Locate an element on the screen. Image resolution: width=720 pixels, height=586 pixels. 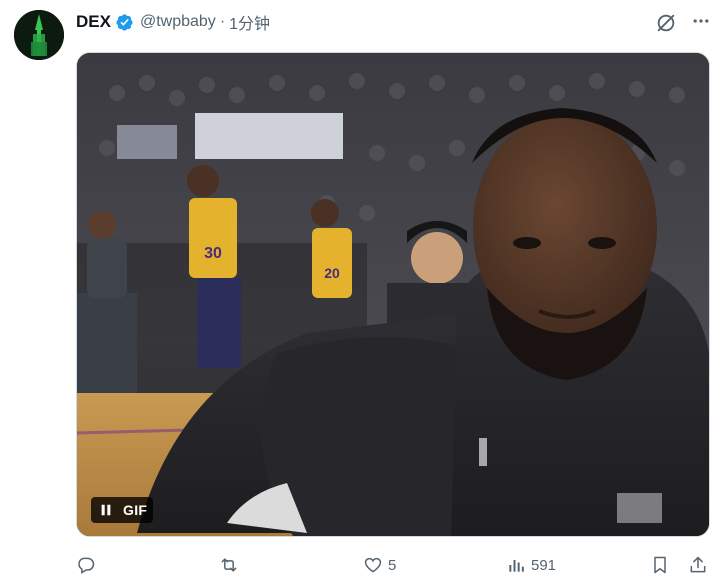
pause-icon is located at coordinates (106, 510).